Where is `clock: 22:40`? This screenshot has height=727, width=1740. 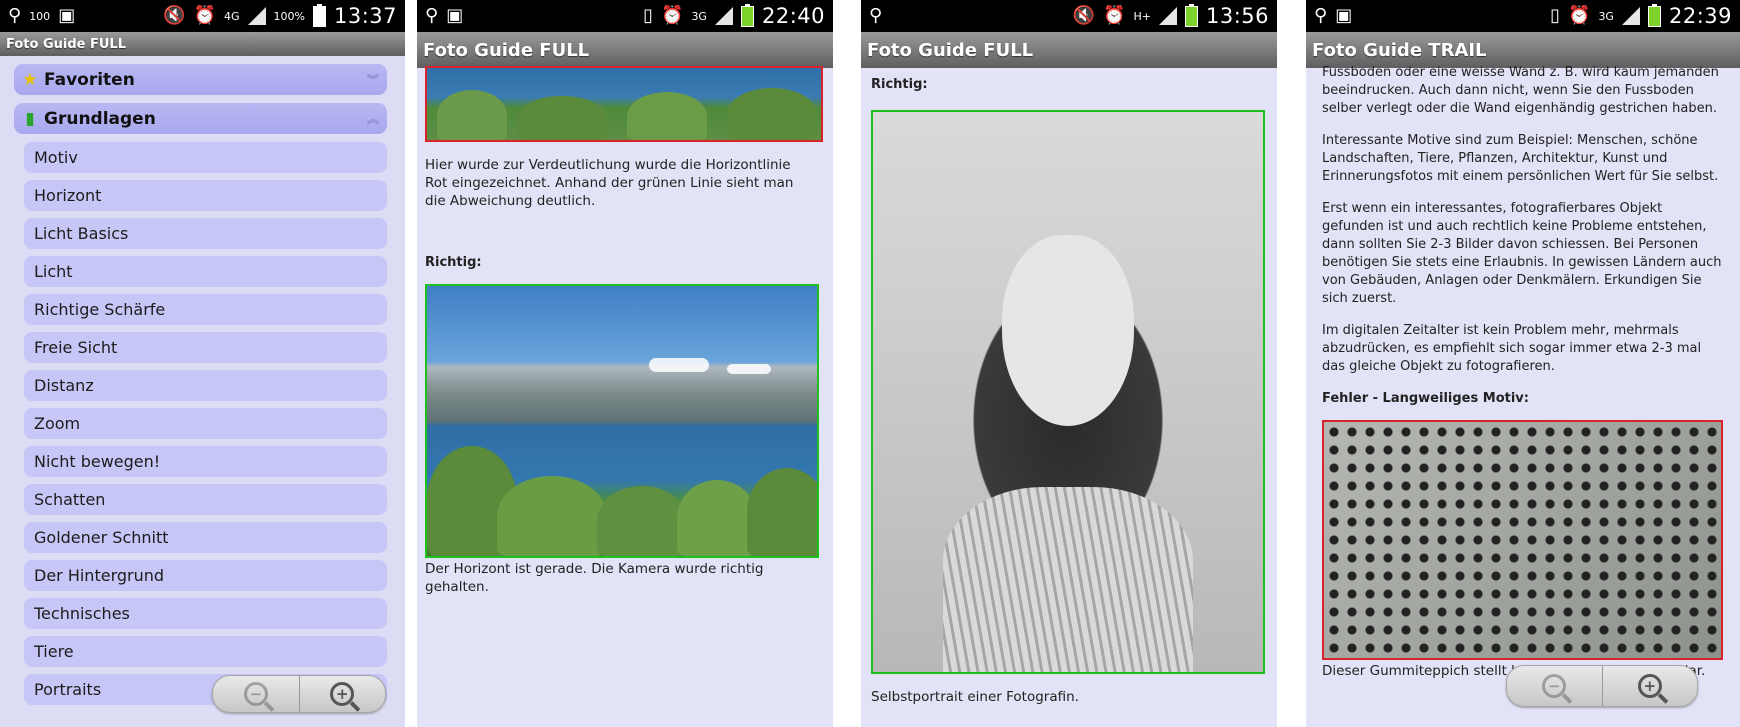 clock: 22:40 is located at coordinates (793, 16).